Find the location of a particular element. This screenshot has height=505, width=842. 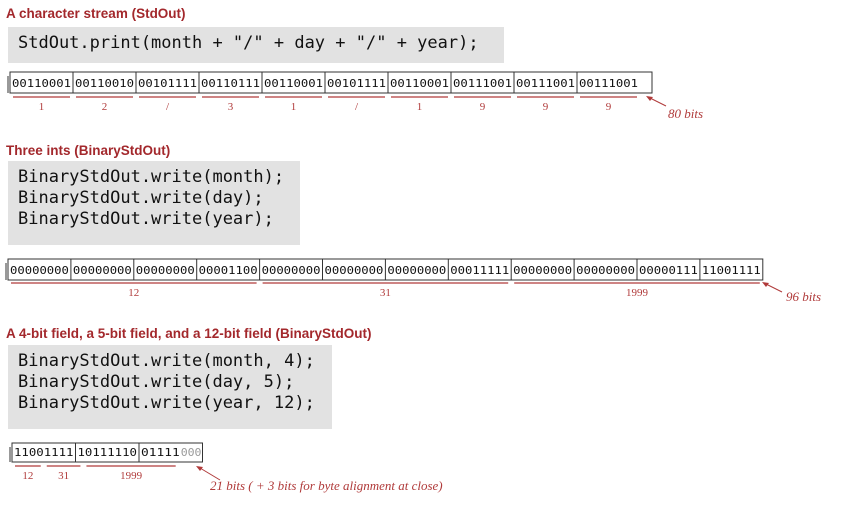

byte-cell: 01111 is located at coordinates (160, 453).